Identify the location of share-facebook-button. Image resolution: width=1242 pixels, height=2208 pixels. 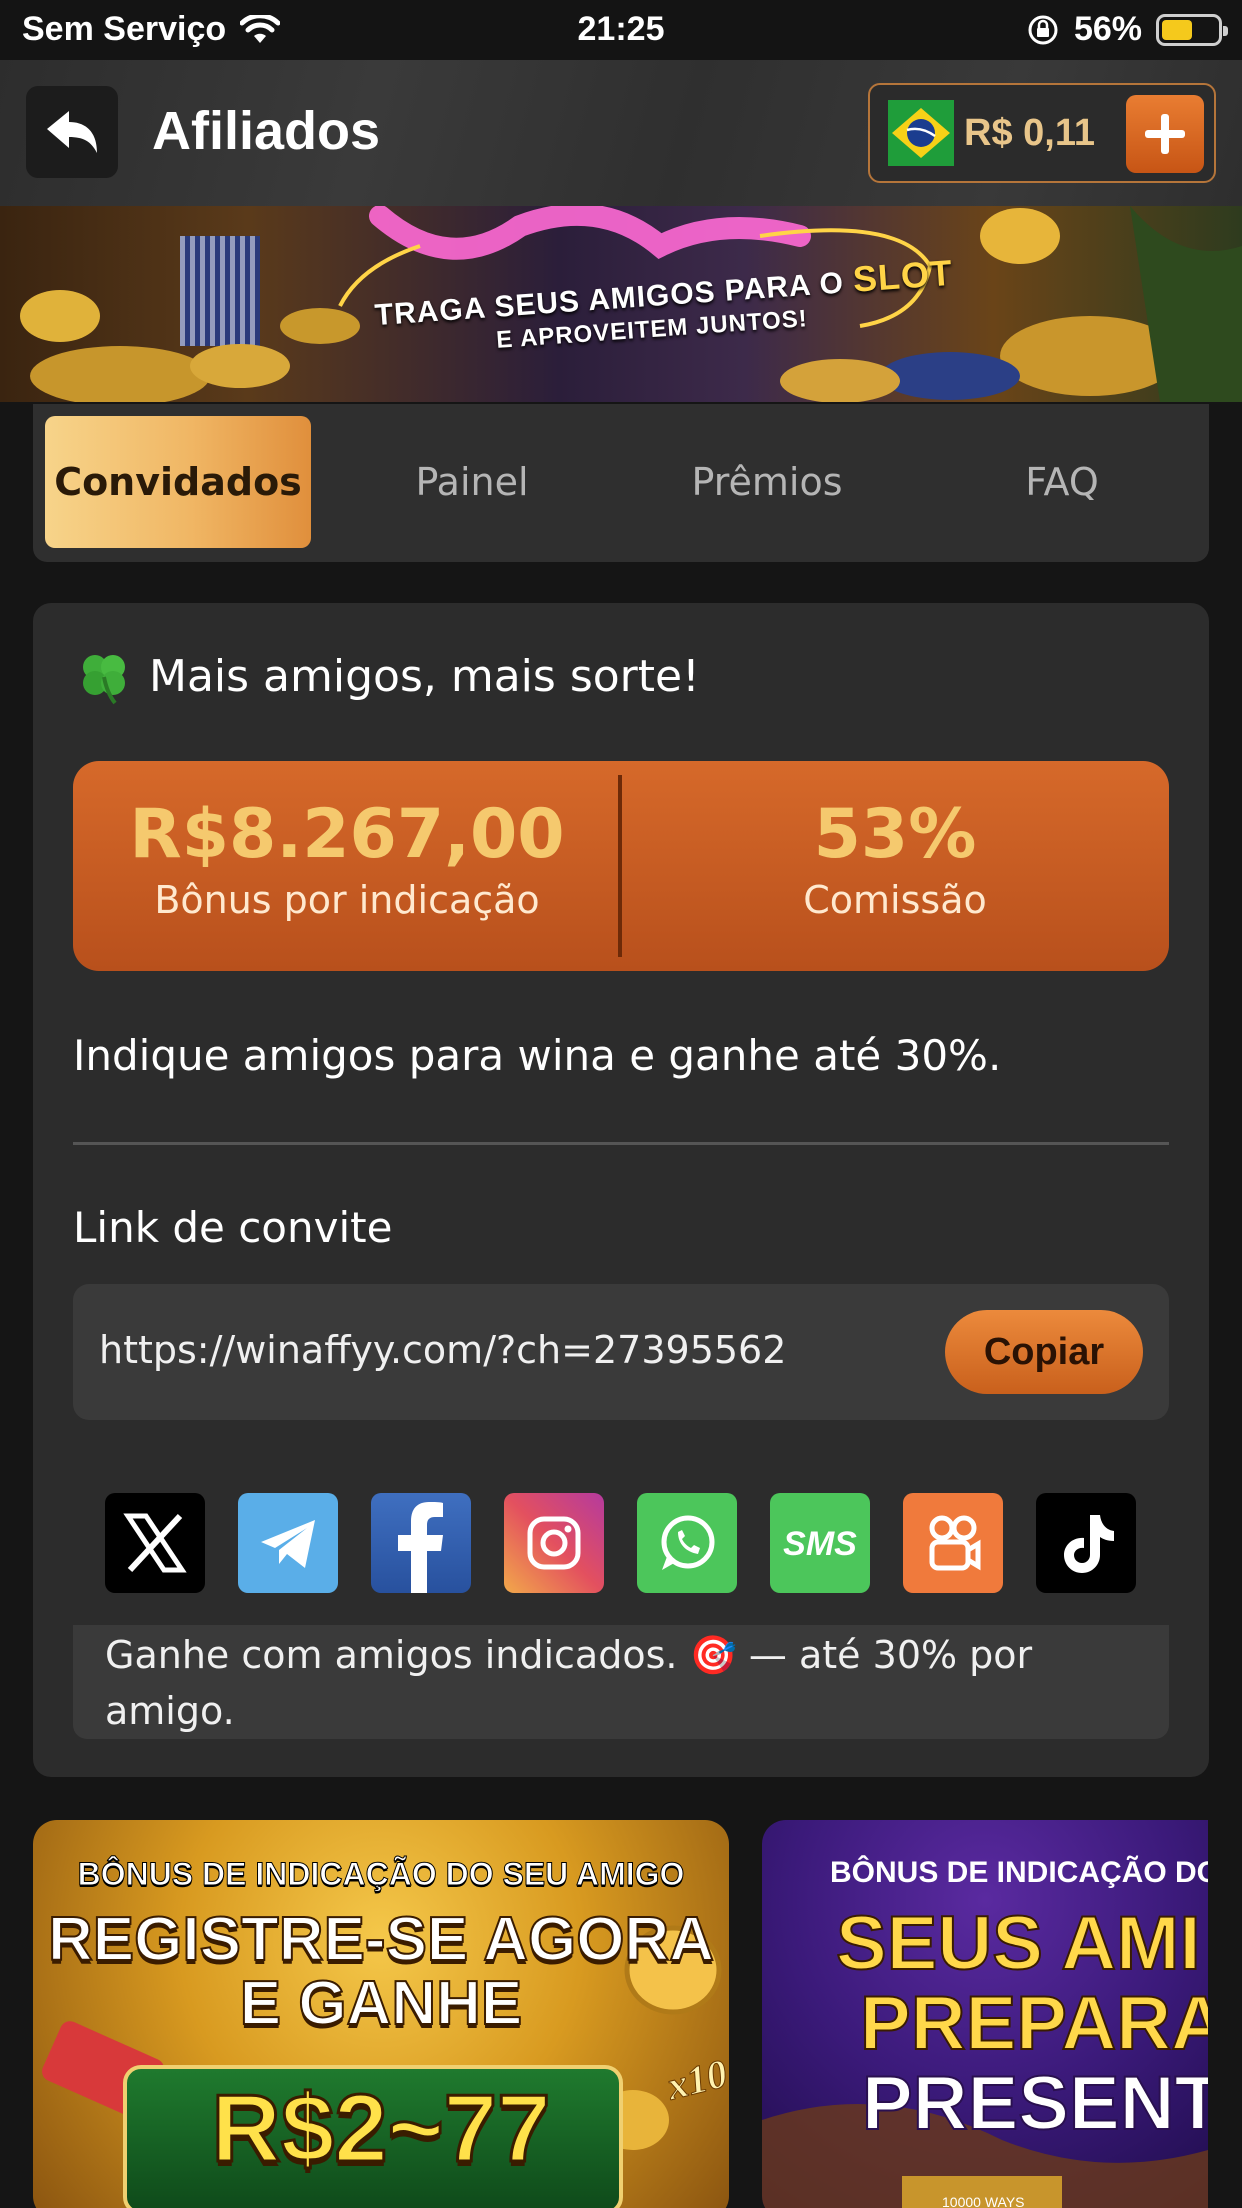
(421, 1543).